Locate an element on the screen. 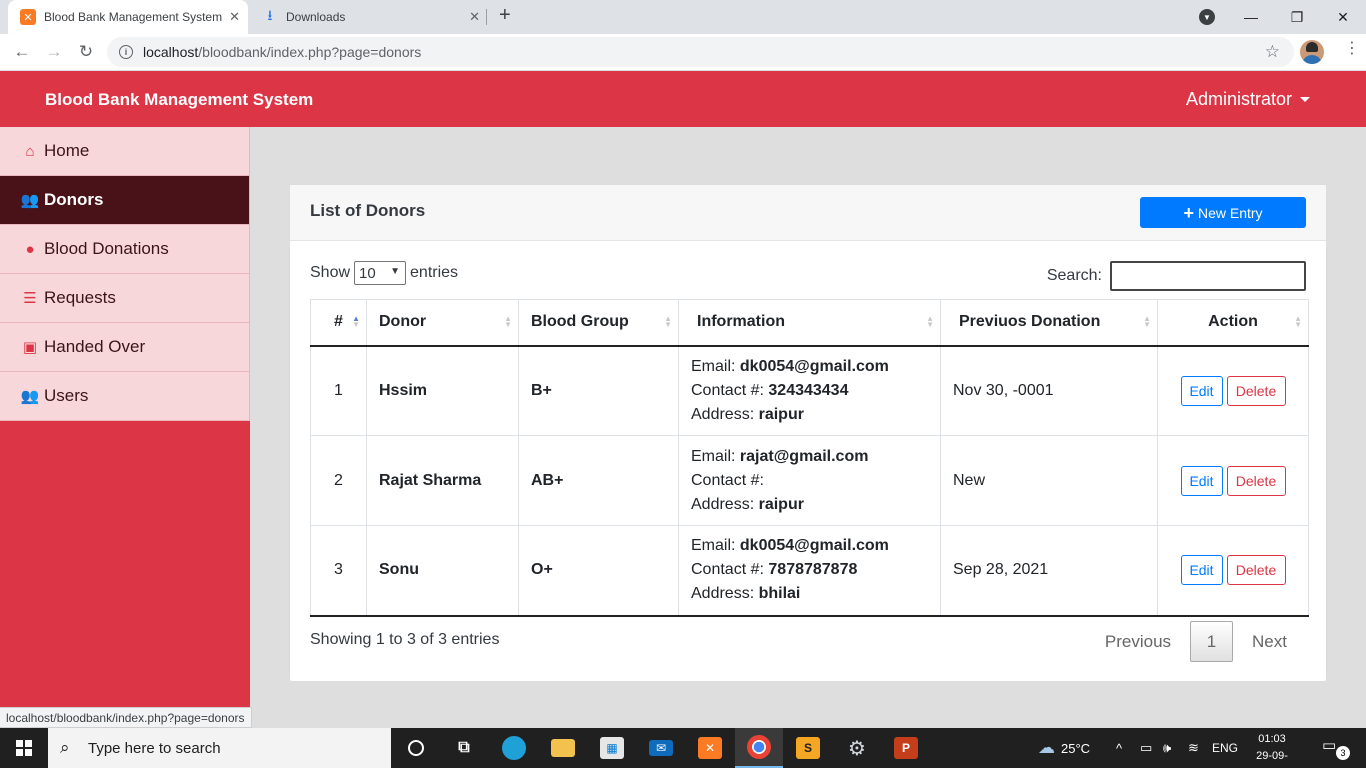  bookmark-star-icon: ☆ is located at coordinates (1272, 52).